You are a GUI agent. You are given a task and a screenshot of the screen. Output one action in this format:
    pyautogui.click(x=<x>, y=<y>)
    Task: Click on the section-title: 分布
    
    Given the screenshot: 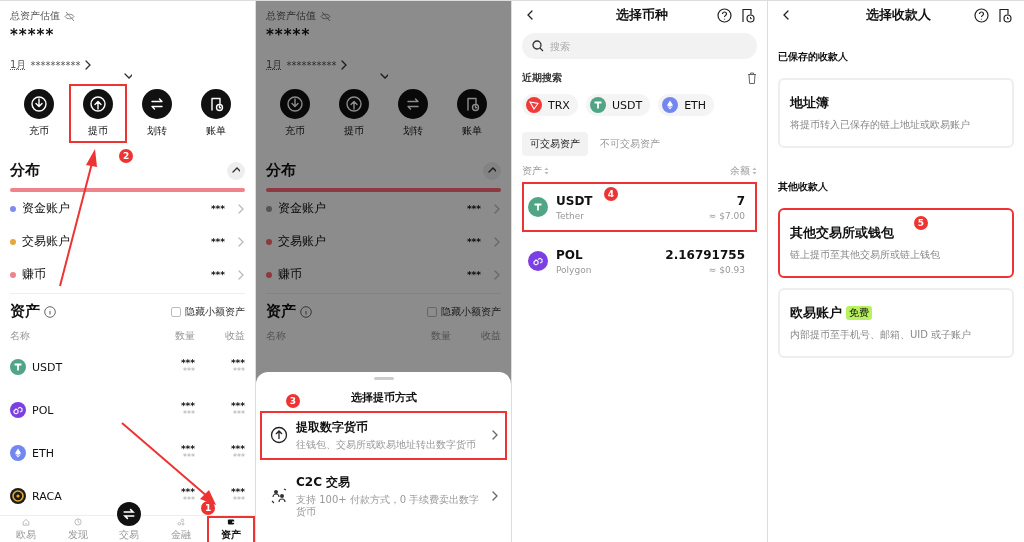 What is the action you would take?
    pyautogui.click(x=25, y=170)
    